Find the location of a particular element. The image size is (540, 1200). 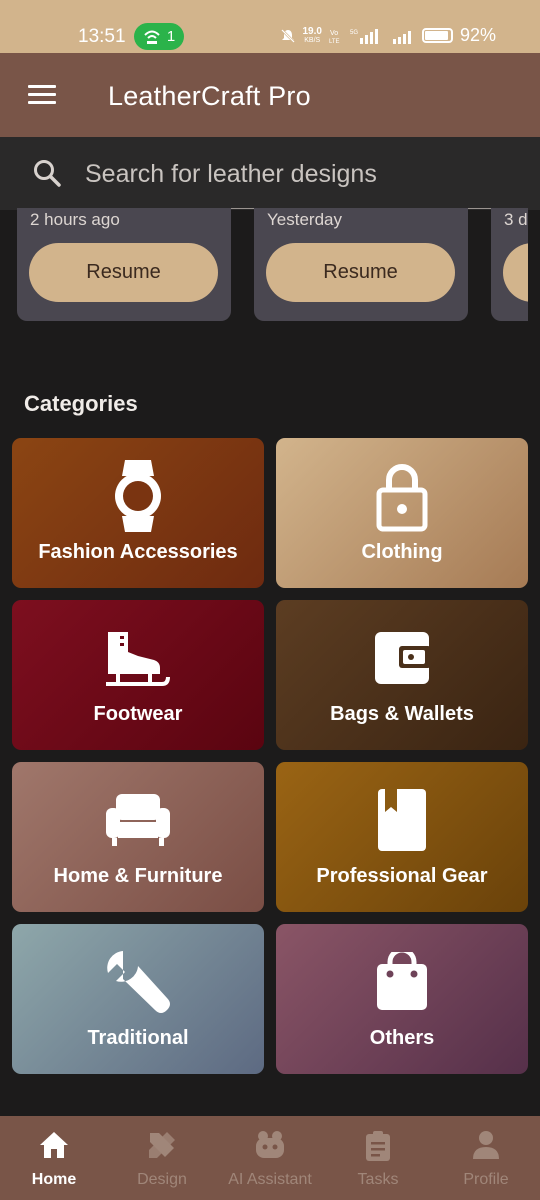

category-others: Others is located at coordinates (402, 999).